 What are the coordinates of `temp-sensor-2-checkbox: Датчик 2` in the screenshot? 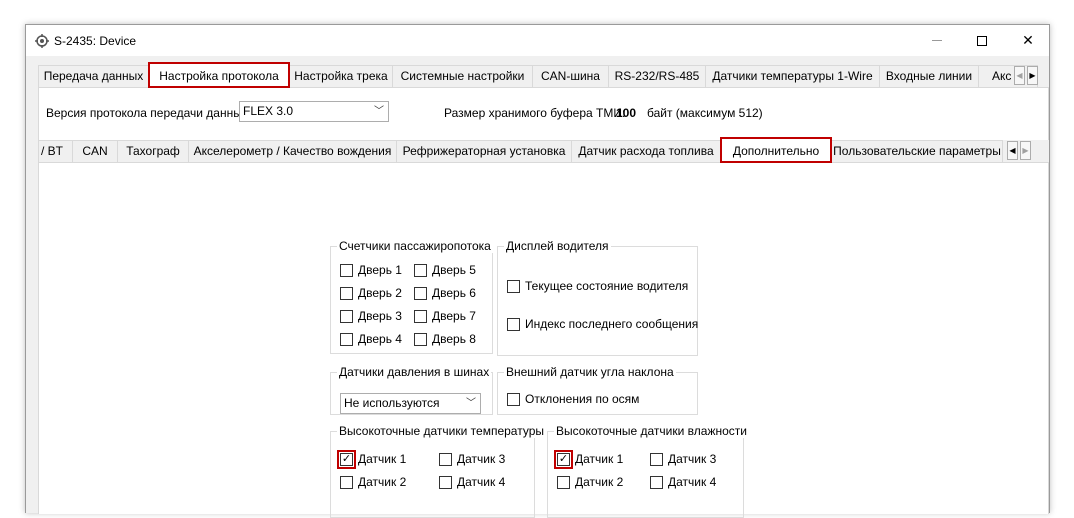 It's located at (373, 482).